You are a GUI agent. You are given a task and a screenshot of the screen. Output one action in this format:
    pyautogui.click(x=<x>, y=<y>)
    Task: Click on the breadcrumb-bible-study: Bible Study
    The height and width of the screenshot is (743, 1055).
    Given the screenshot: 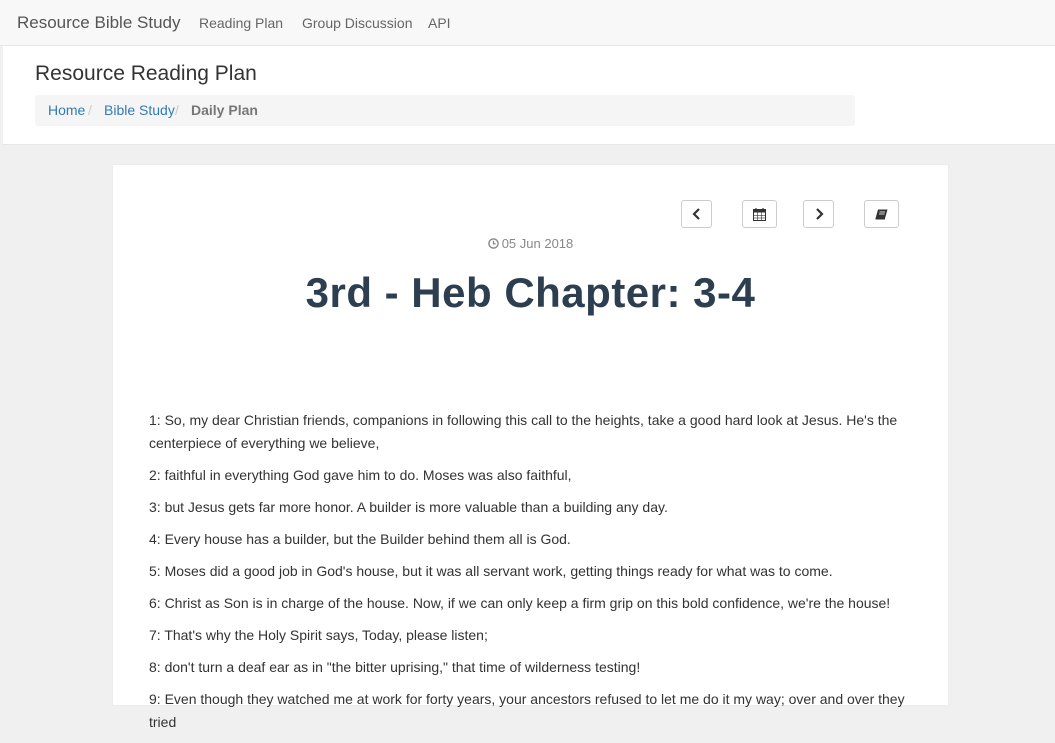 What is the action you would take?
    pyautogui.click(x=139, y=110)
    